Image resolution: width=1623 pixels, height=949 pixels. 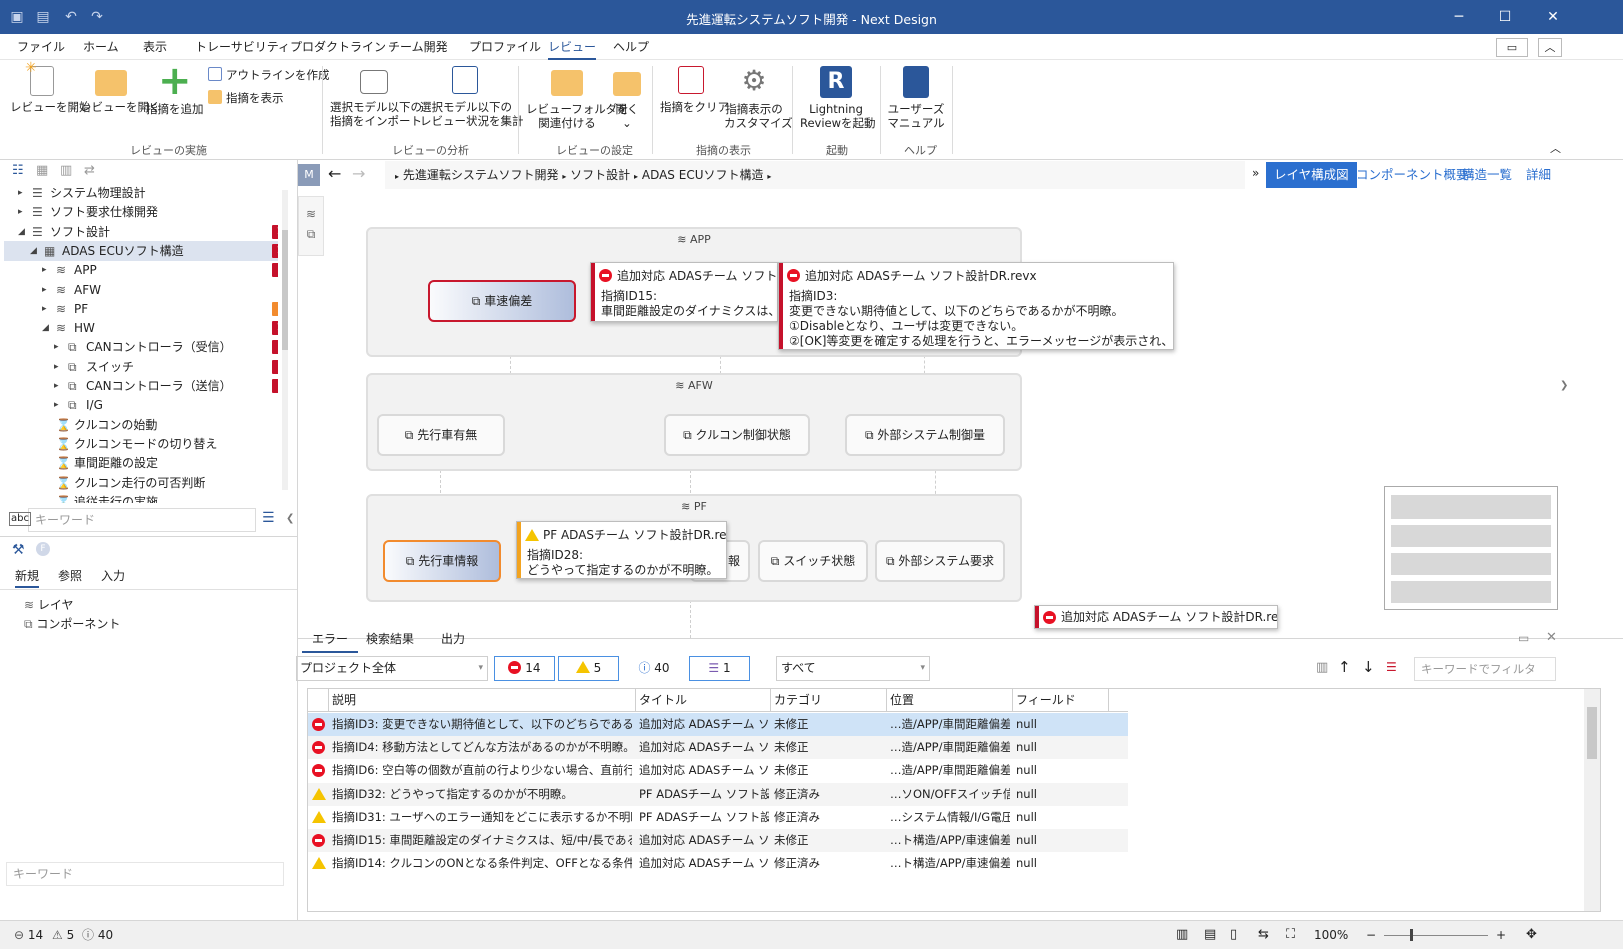 I want to click on status-infos: ⓘ 40, so click(x=97, y=935).